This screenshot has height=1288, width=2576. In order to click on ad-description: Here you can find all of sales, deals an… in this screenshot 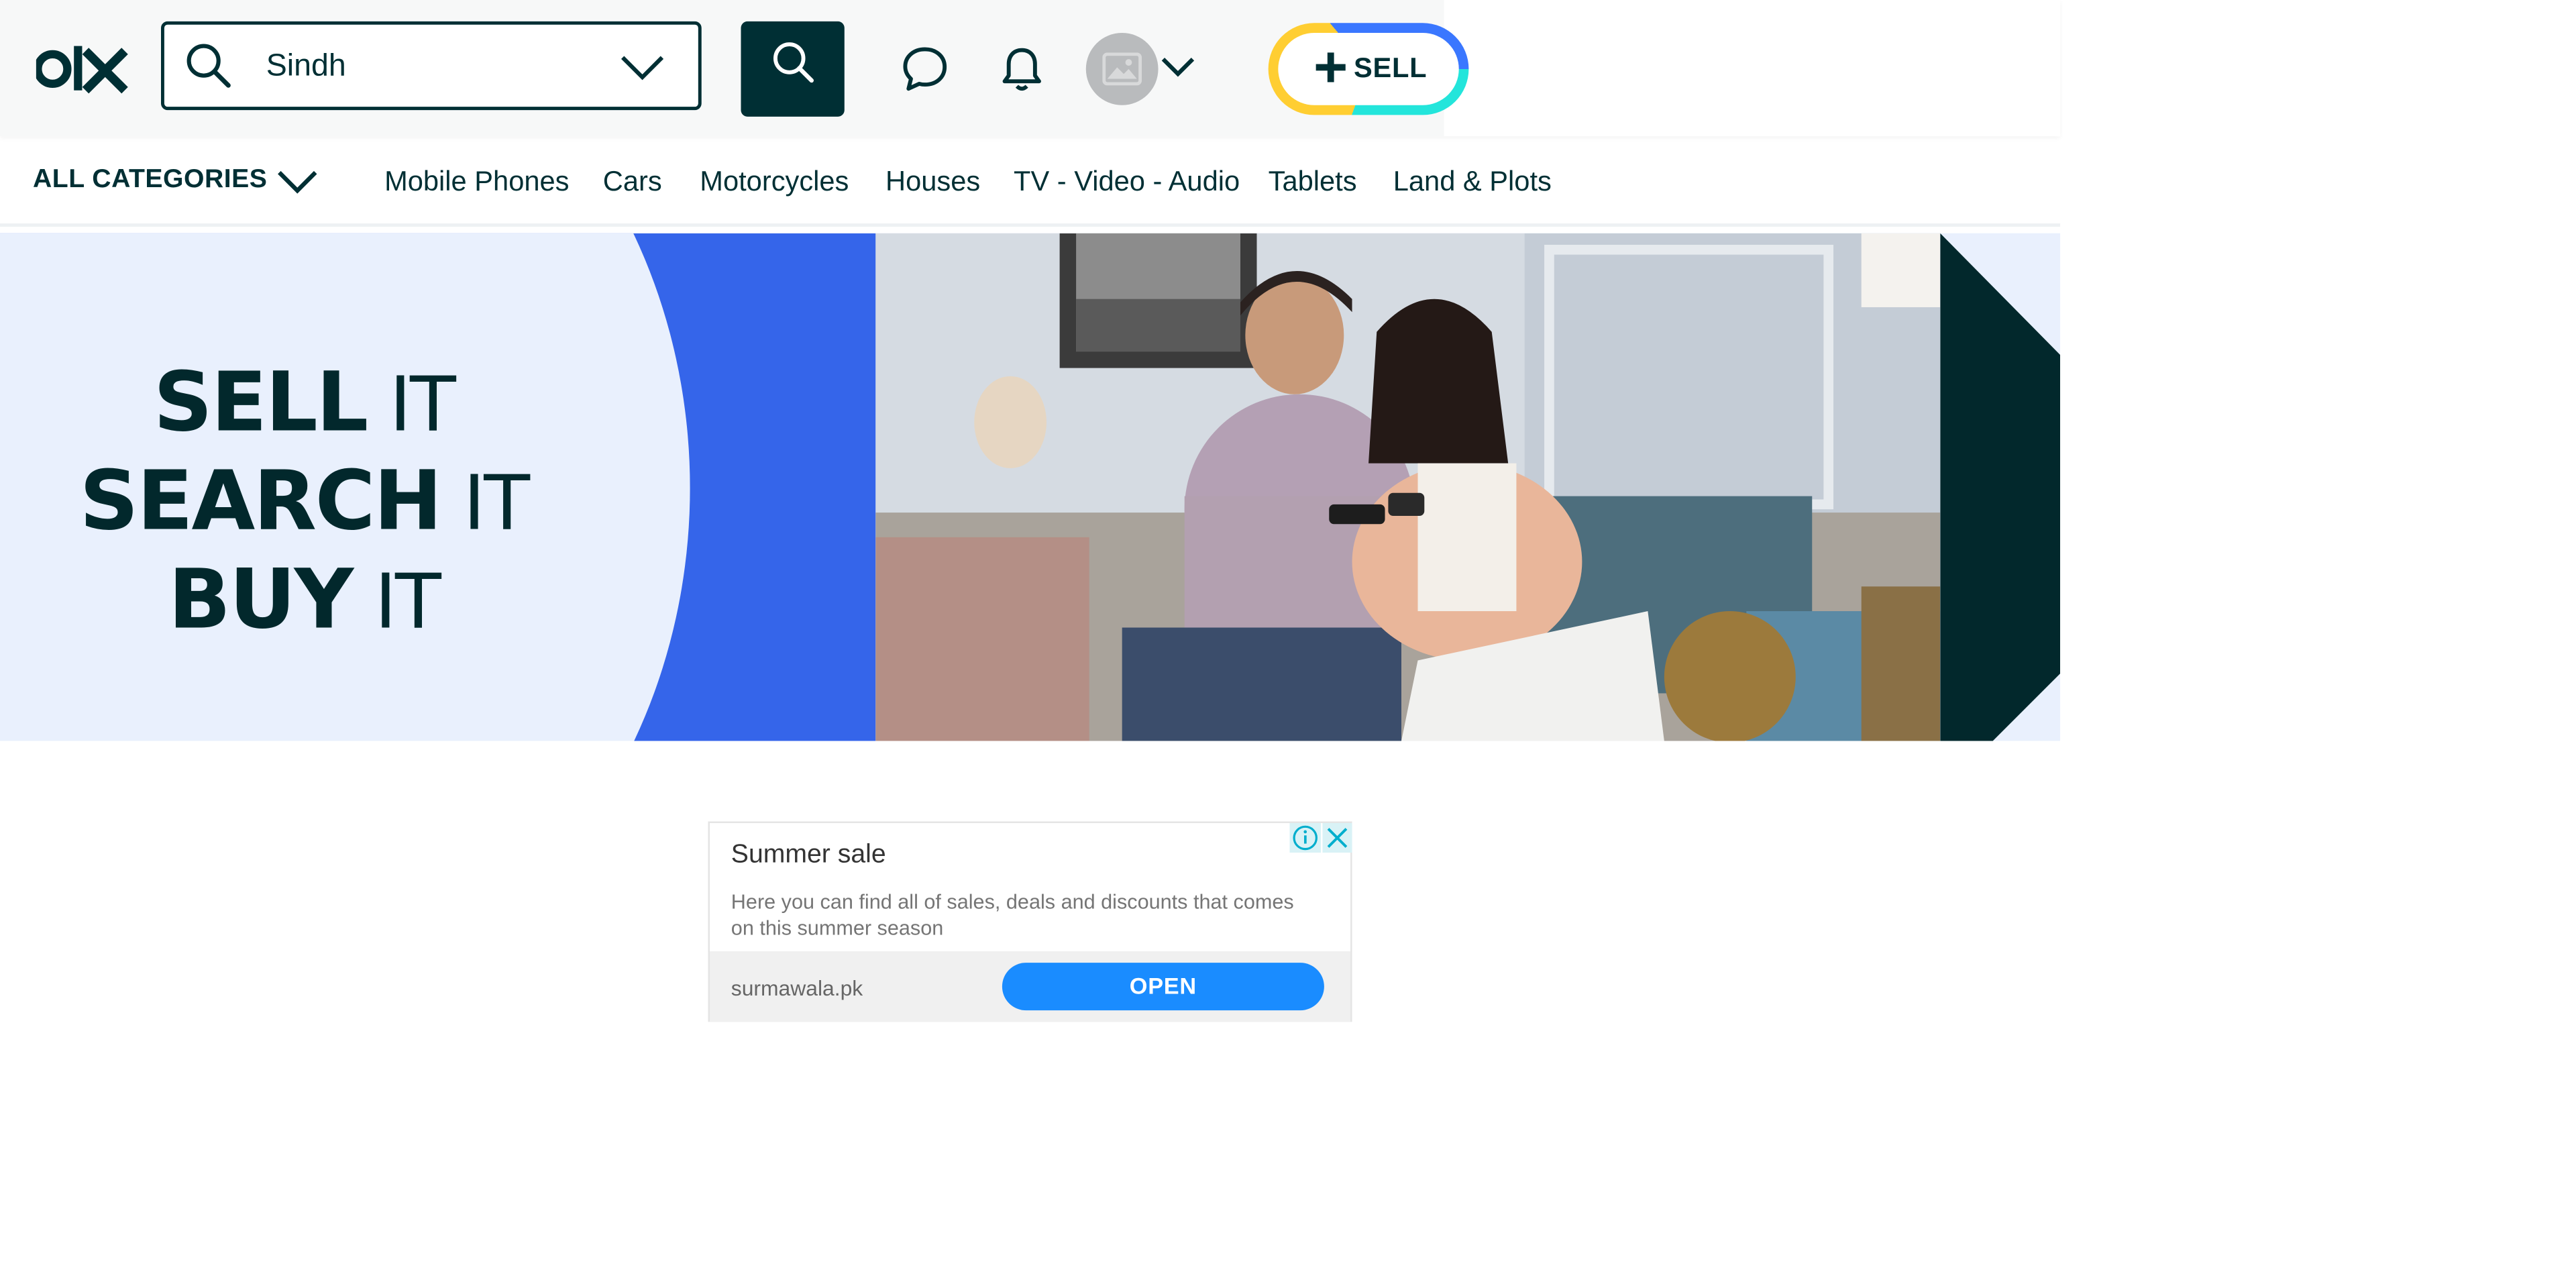, I will do `click(1012, 915)`.